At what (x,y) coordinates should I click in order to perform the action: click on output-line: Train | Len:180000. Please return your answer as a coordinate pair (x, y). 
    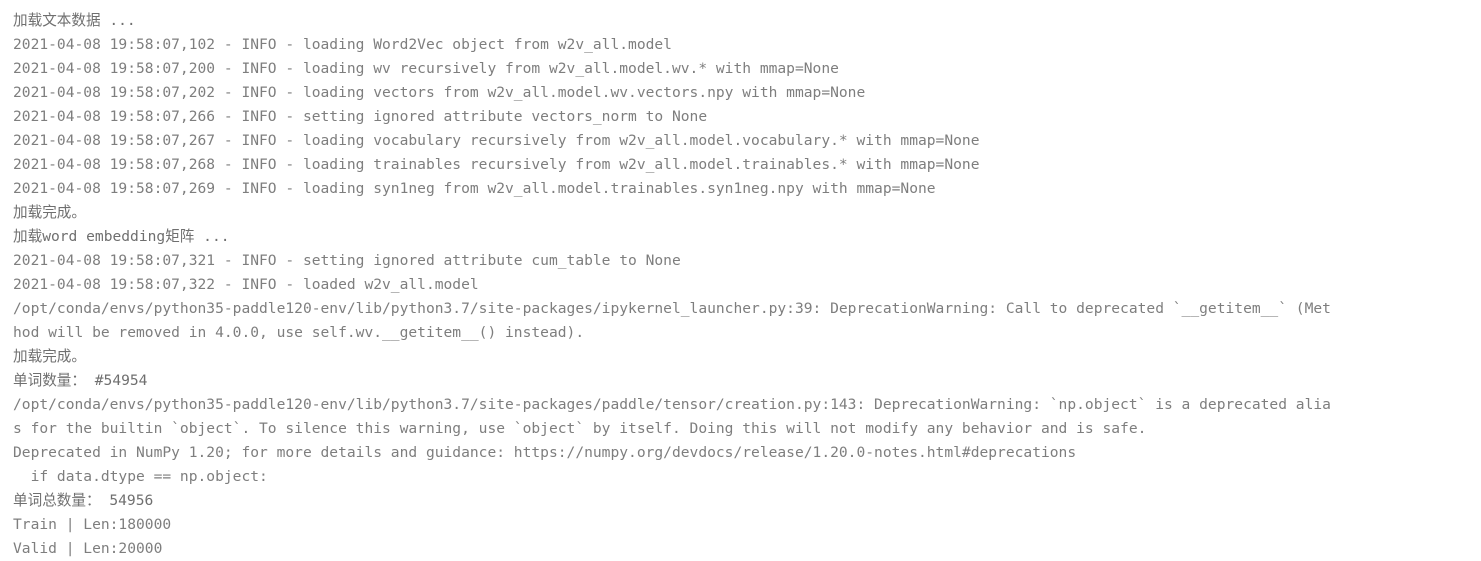
    Looking at the image, I should click on (92, 524).